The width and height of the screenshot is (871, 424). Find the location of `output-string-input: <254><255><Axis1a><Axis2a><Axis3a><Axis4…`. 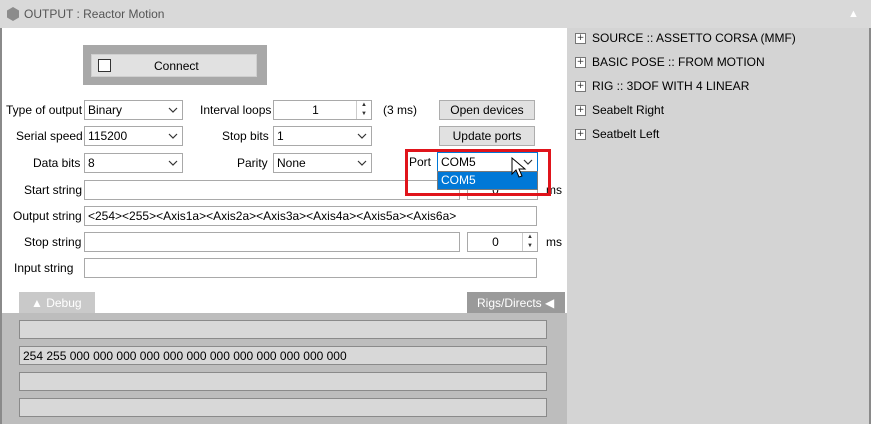

output-string-input: <254><255><Axis1a><Axis2a><Axis3a><Axis4… is located at coordinates (310, 216).